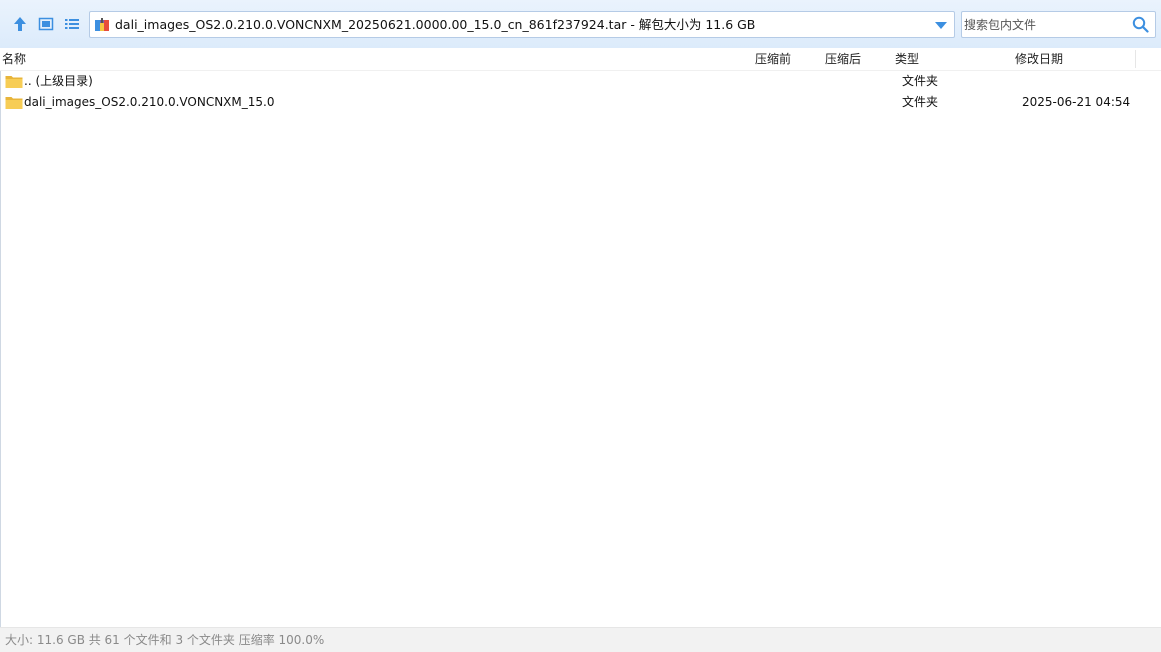  What do you see at coordinates (580, 59) in the screenshot?
I see `column-header: 名称 压缩前 压缩后 类型 修改日期` at bounding box center [580, 59].